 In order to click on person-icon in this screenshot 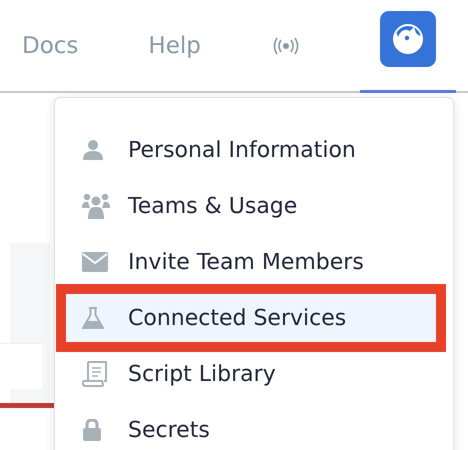, I will do `click(93, 150)`.